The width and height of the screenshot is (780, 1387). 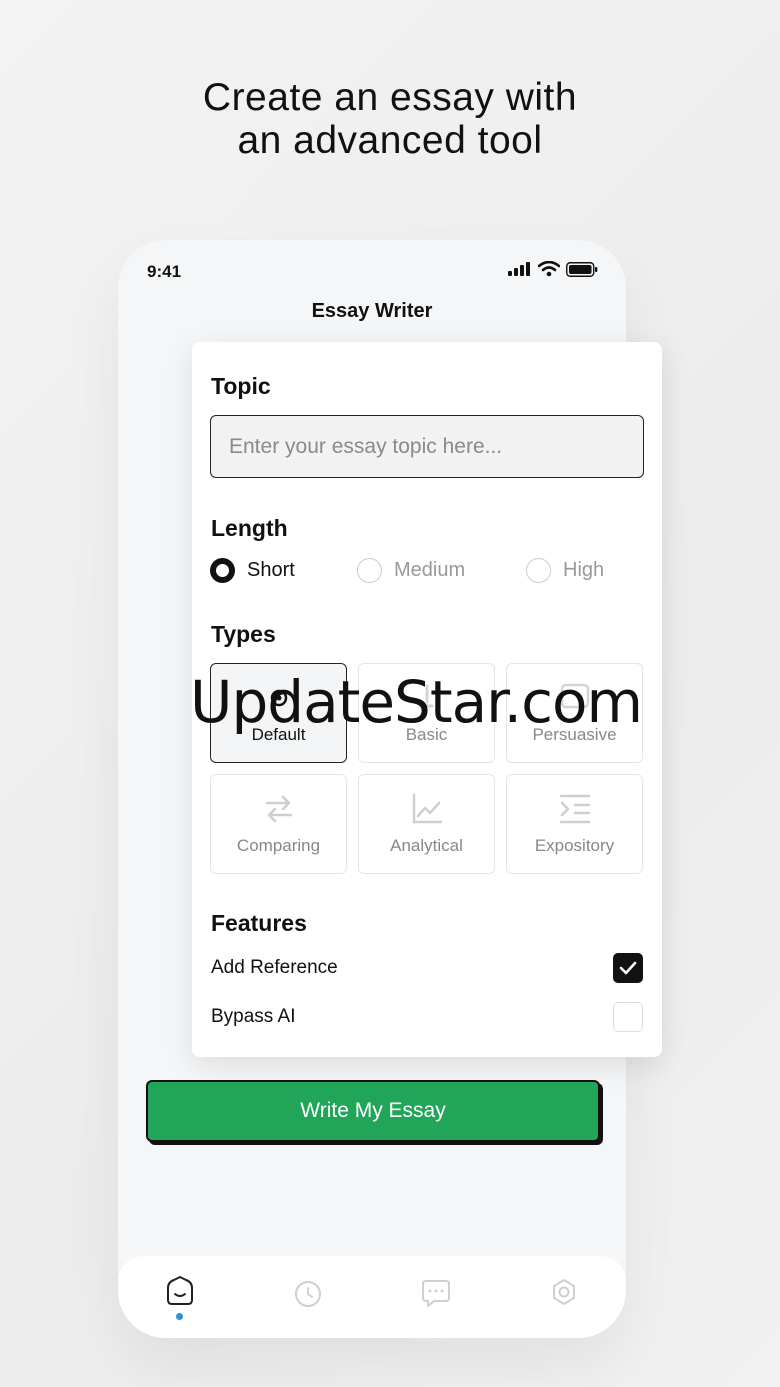 I want to click on check-icon, so click(x=628, y=968).